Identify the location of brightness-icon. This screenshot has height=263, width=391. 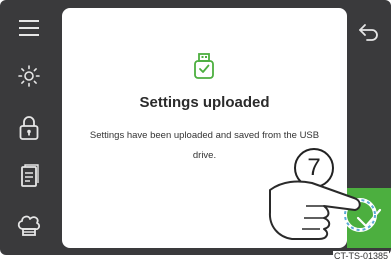
(29, 76).